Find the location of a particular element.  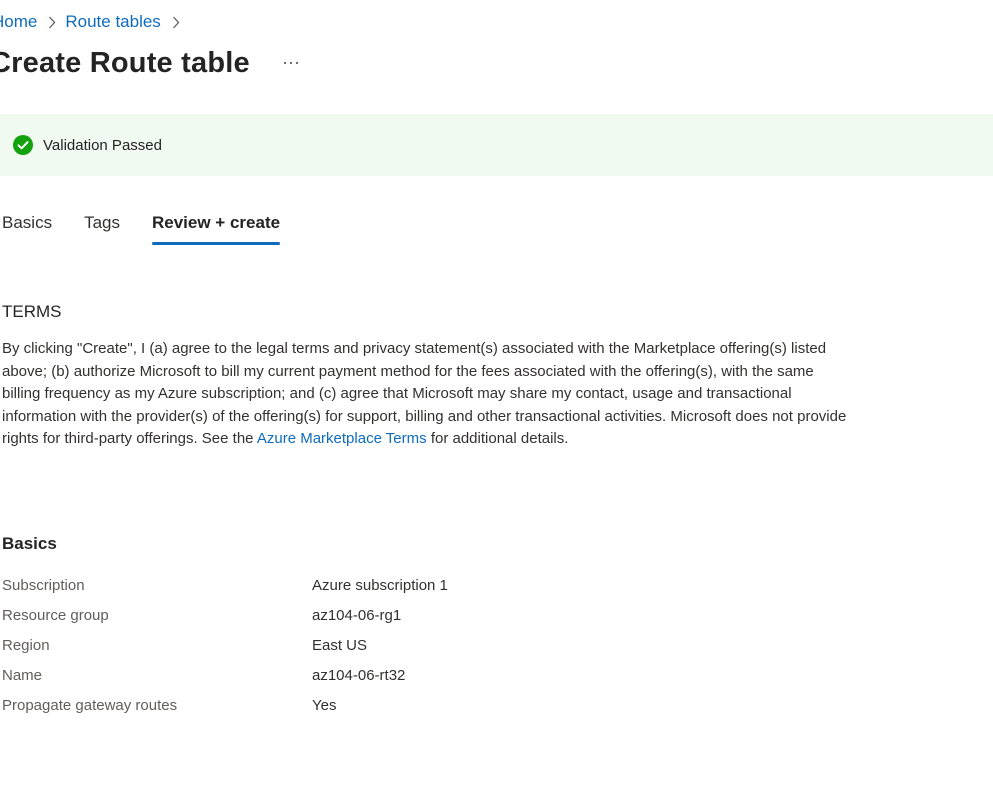

detail-label: Resource group is located at coordinates (55, 615).